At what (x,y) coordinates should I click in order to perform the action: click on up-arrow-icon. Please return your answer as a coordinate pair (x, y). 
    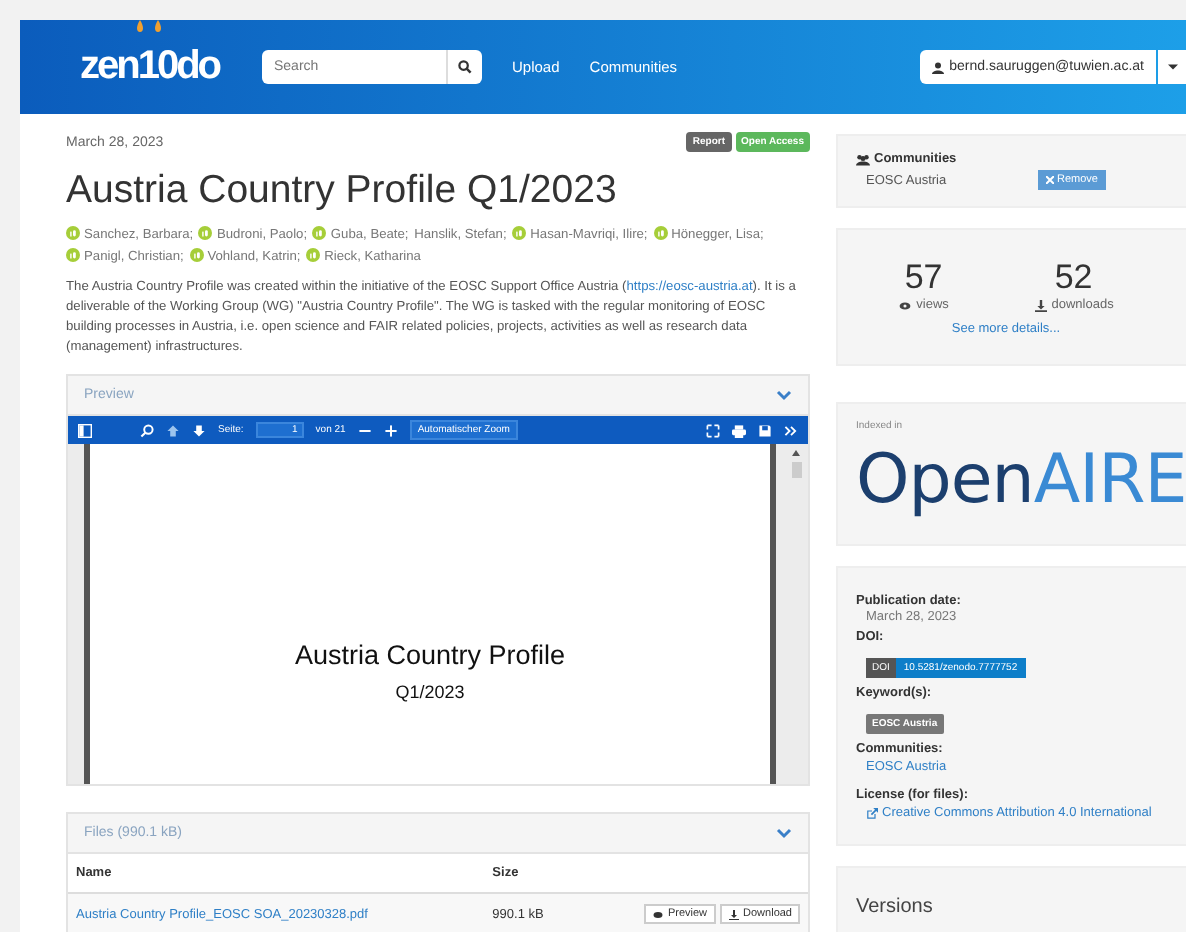
    Looking at the image, I should click on (173, 430).